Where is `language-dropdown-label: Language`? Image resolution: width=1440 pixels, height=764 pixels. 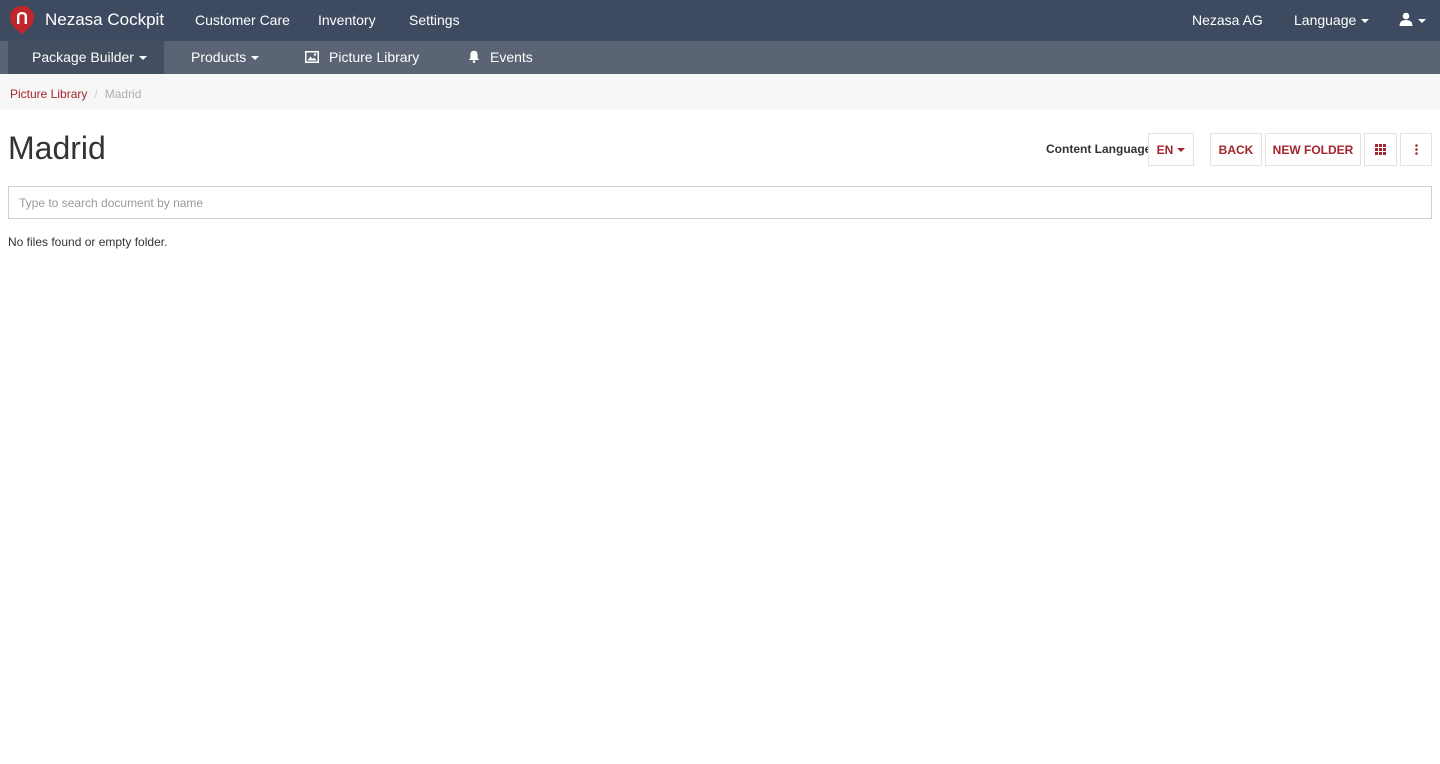
language-dropdown-label: Language is located at coordinates (1325, 20).